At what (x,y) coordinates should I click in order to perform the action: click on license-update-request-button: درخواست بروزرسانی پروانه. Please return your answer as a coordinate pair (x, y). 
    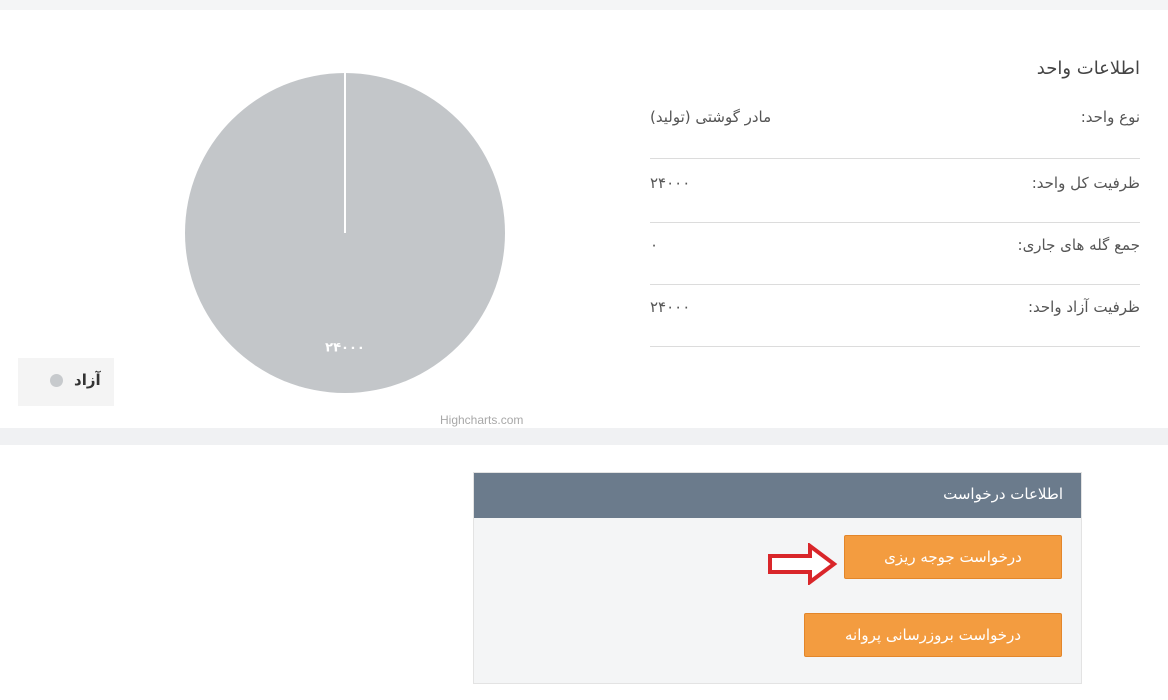
    Looking at the image, I should click on (933, 635).